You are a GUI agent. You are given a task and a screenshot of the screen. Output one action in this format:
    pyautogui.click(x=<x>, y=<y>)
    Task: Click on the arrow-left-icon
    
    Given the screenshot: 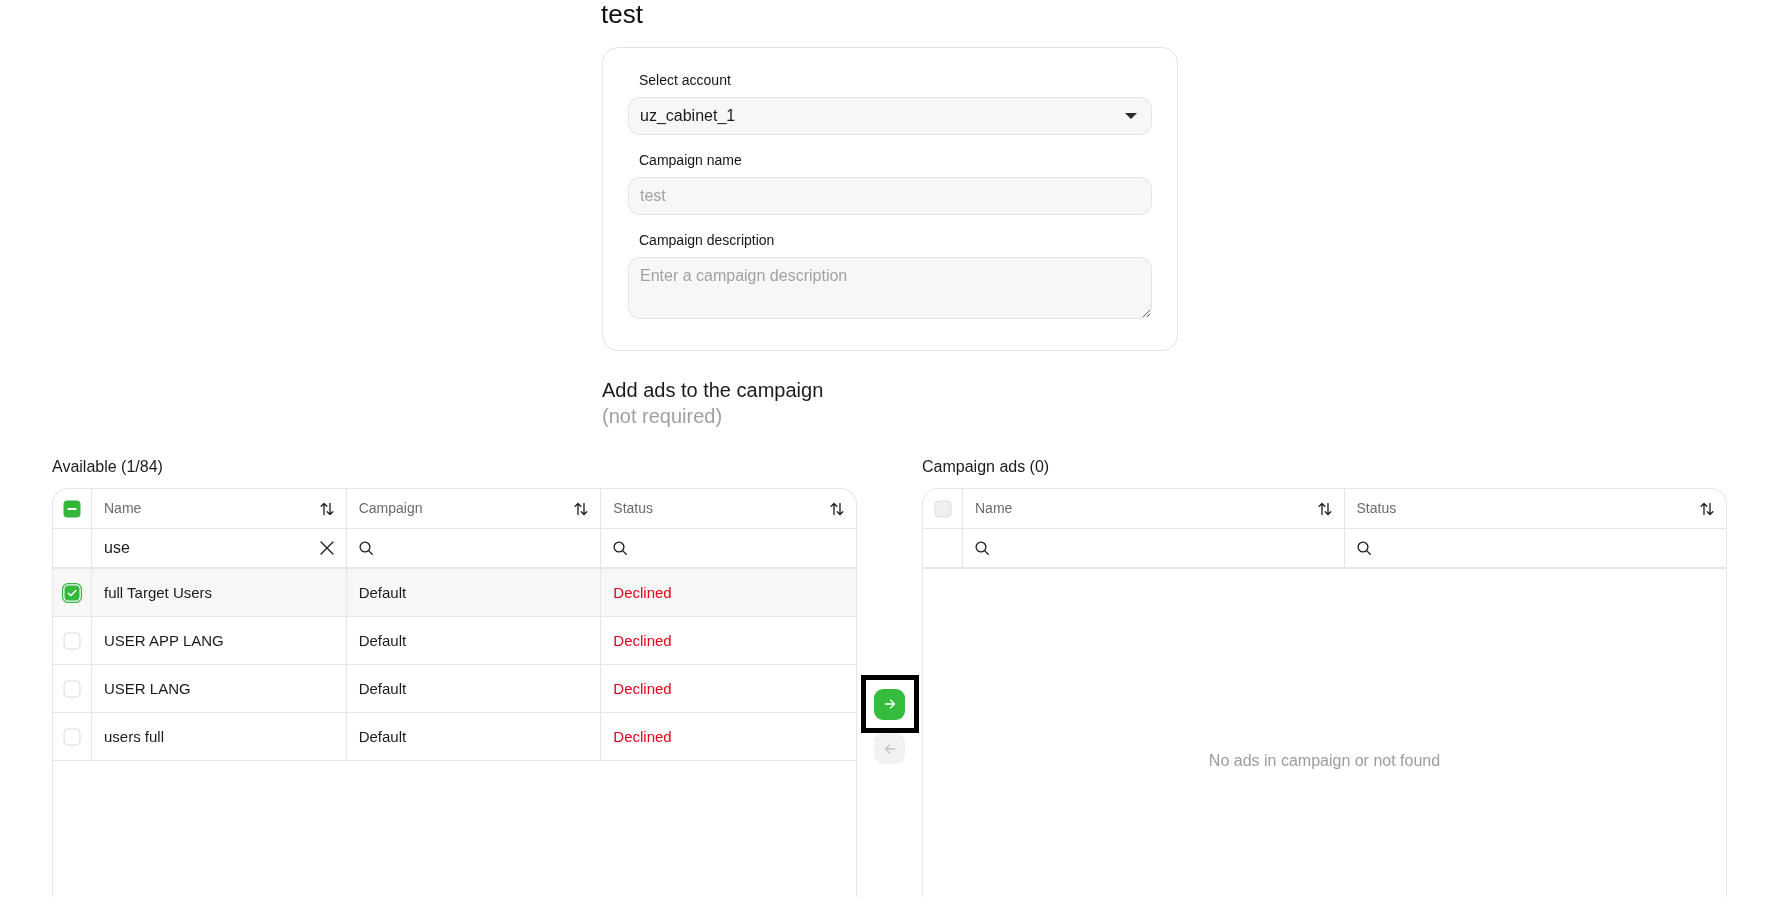 What is the action you would take?
    pyautogui.click(x=889, y=748)
    